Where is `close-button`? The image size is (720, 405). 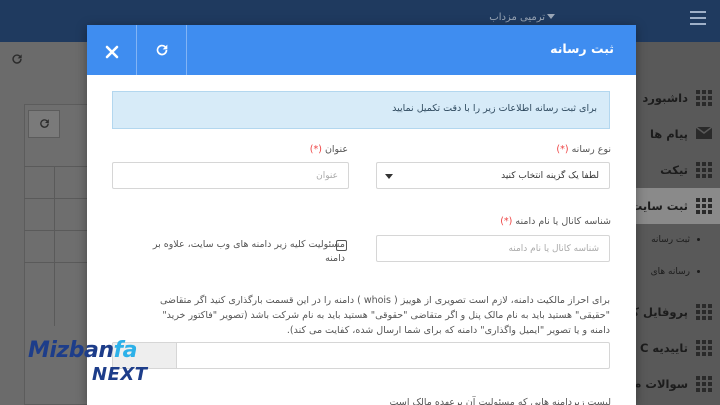
close-button is located at coordinates (112, 50).